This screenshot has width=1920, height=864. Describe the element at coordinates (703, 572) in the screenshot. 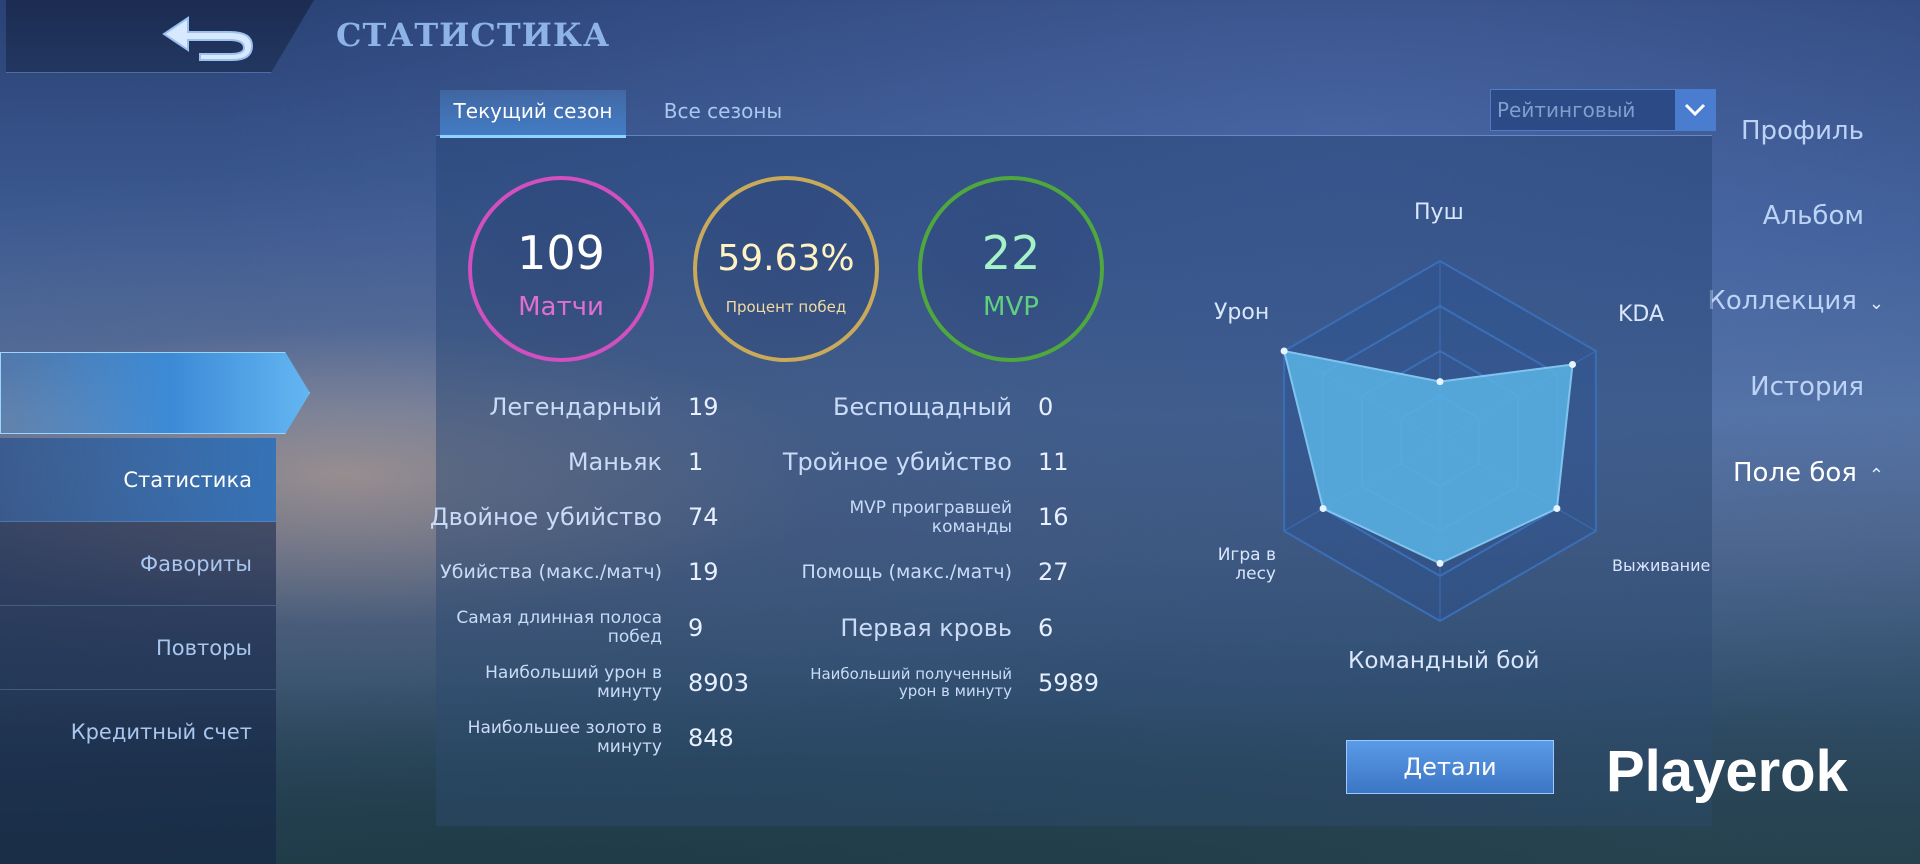

I see `stat-value-max-kills: 19` at that location.